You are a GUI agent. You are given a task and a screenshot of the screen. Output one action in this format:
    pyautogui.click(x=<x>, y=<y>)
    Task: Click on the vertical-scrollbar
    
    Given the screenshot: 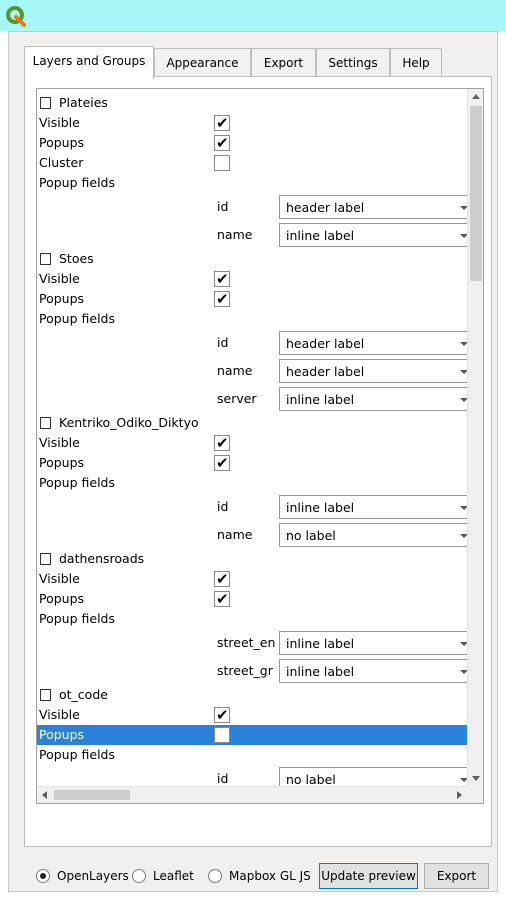 What is the action you would take?
    pyautogui.click(x=475, y=437)
    